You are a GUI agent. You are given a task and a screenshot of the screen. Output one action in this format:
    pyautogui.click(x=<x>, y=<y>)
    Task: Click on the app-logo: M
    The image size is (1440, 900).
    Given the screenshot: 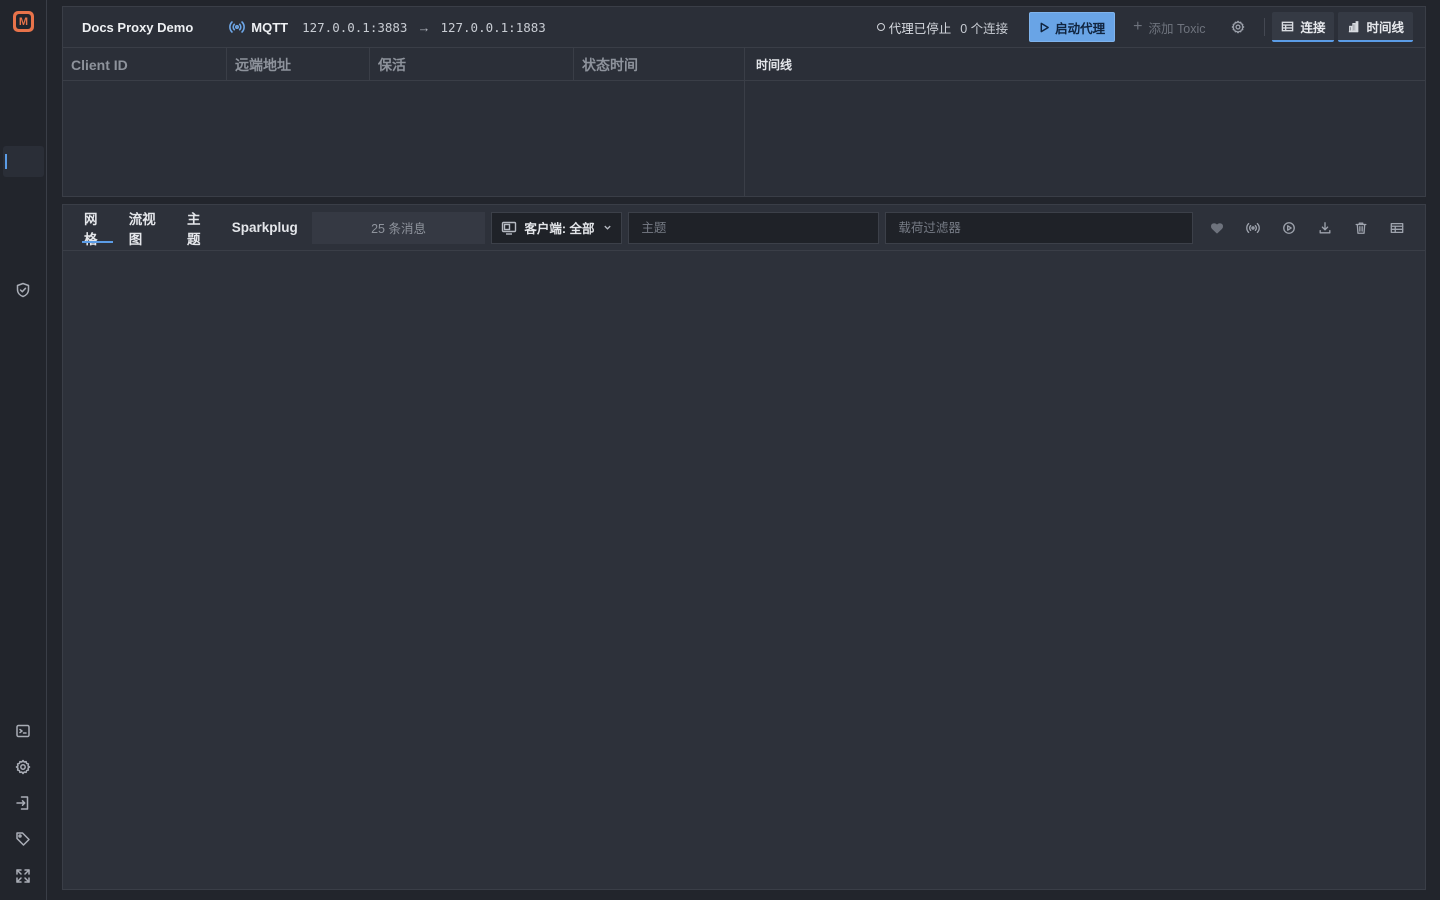 What is the action you would take?
    pyautogui.click(x=23, y=21)
    